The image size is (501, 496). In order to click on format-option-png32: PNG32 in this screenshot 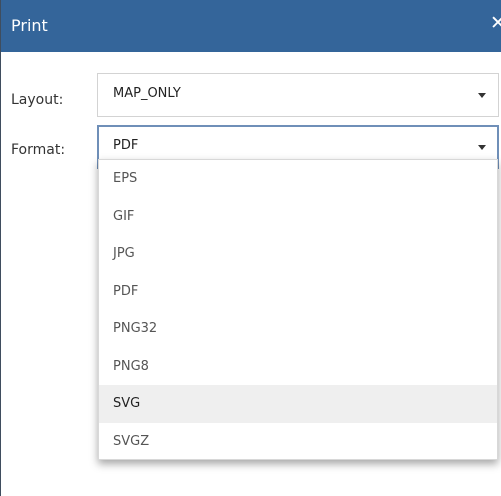, I will do `click(298, 329)`.